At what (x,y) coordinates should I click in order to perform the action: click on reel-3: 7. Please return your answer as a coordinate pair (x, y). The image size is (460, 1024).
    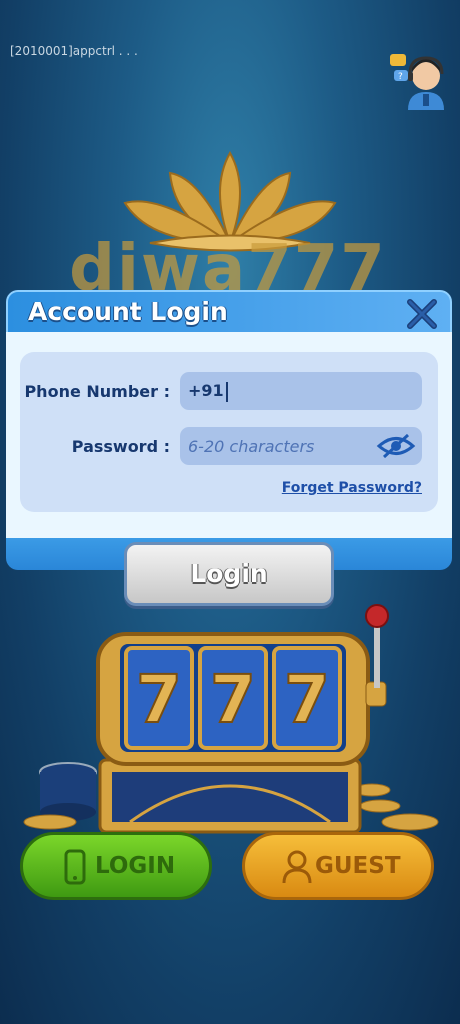
    Looking at the image, I should click on (307, 699).